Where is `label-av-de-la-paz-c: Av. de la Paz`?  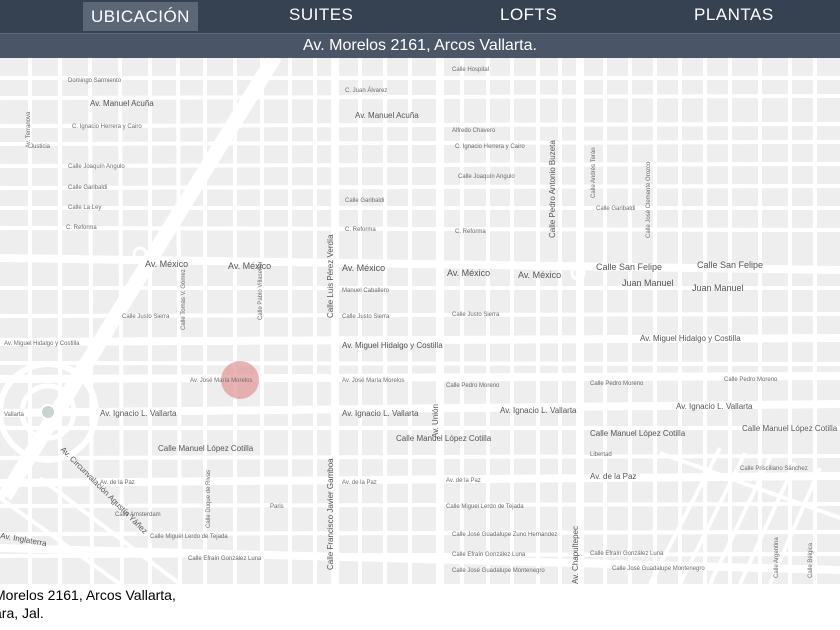
label-av-de-la-paz-c: Av. de la Paz is located at coordinates (359, 483).